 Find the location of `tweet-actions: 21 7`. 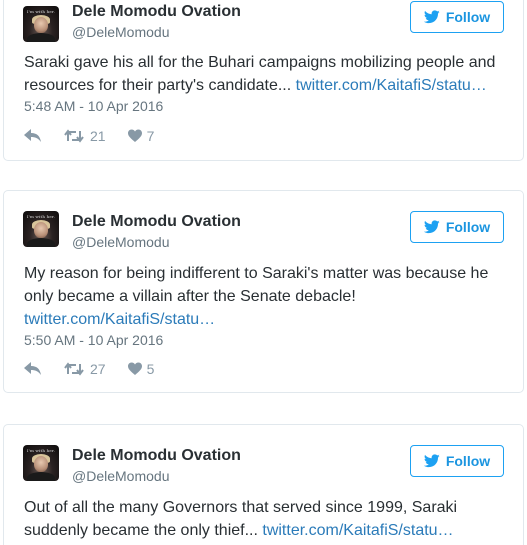

tweet-actions: 21 7 is located at coordinates (89, 136).